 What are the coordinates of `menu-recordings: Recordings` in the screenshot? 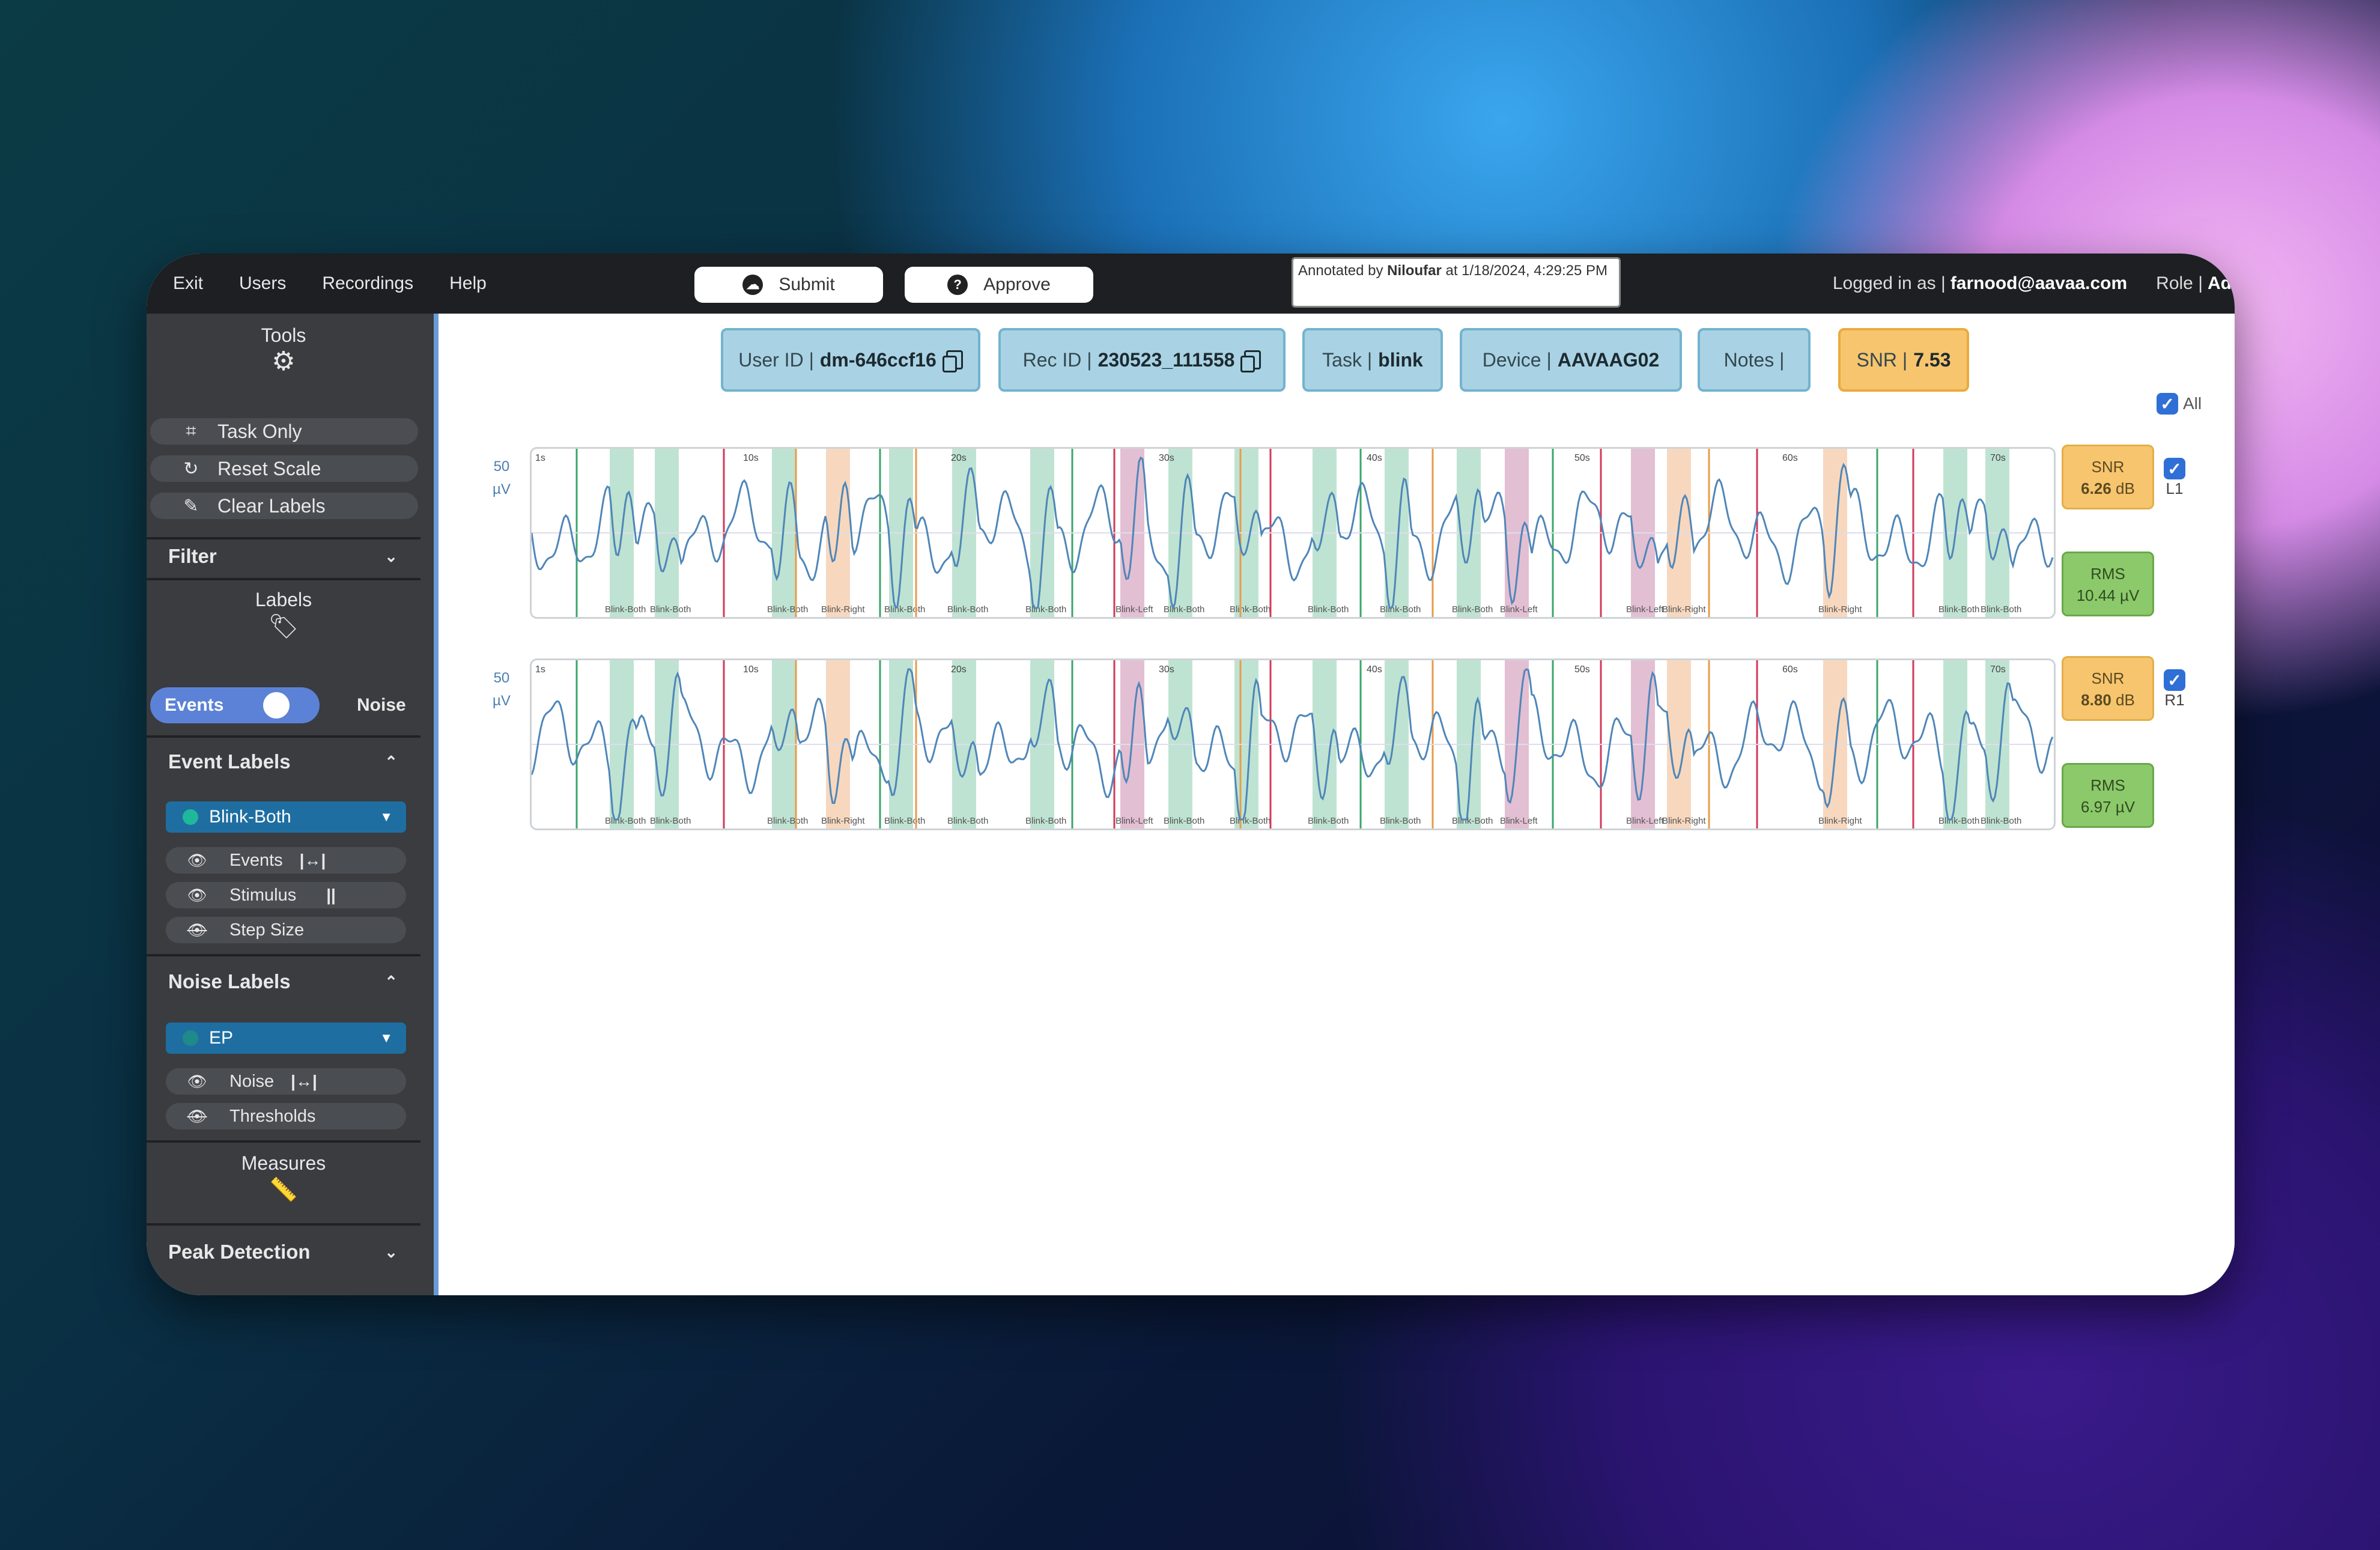 It's located at (367, 283).